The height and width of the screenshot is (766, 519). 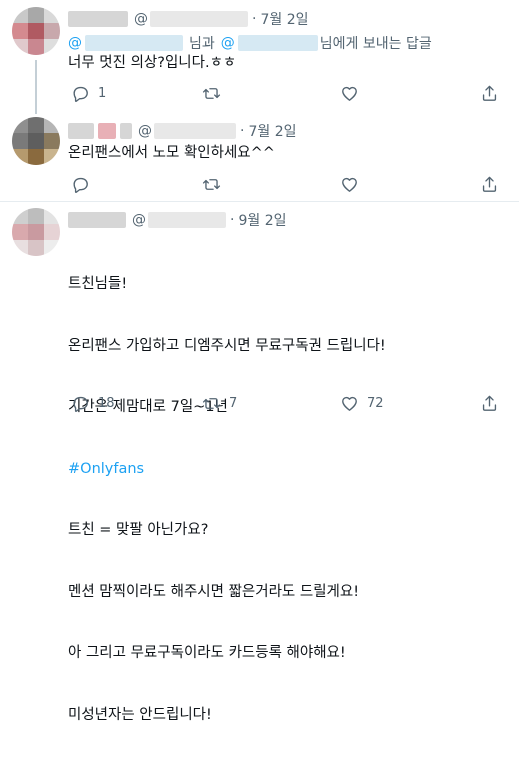 I want to click on retweet-count: 7, so click(x=233, y=403).